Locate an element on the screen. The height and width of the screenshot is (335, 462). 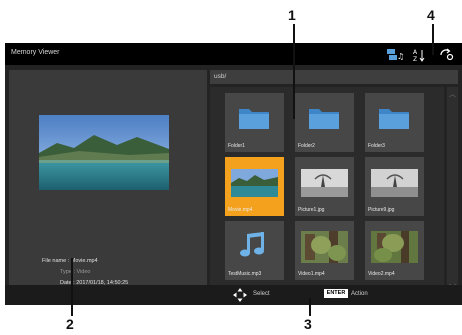
tile-video1: Video1.mp4 is located at coordinates (324, 250).